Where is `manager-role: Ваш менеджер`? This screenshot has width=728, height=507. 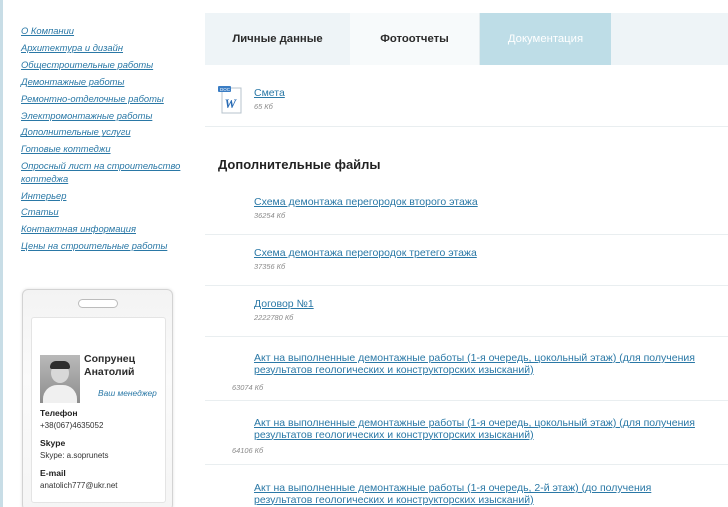
manager-role: Ваш менеджер is located at coordinates (127, 393).